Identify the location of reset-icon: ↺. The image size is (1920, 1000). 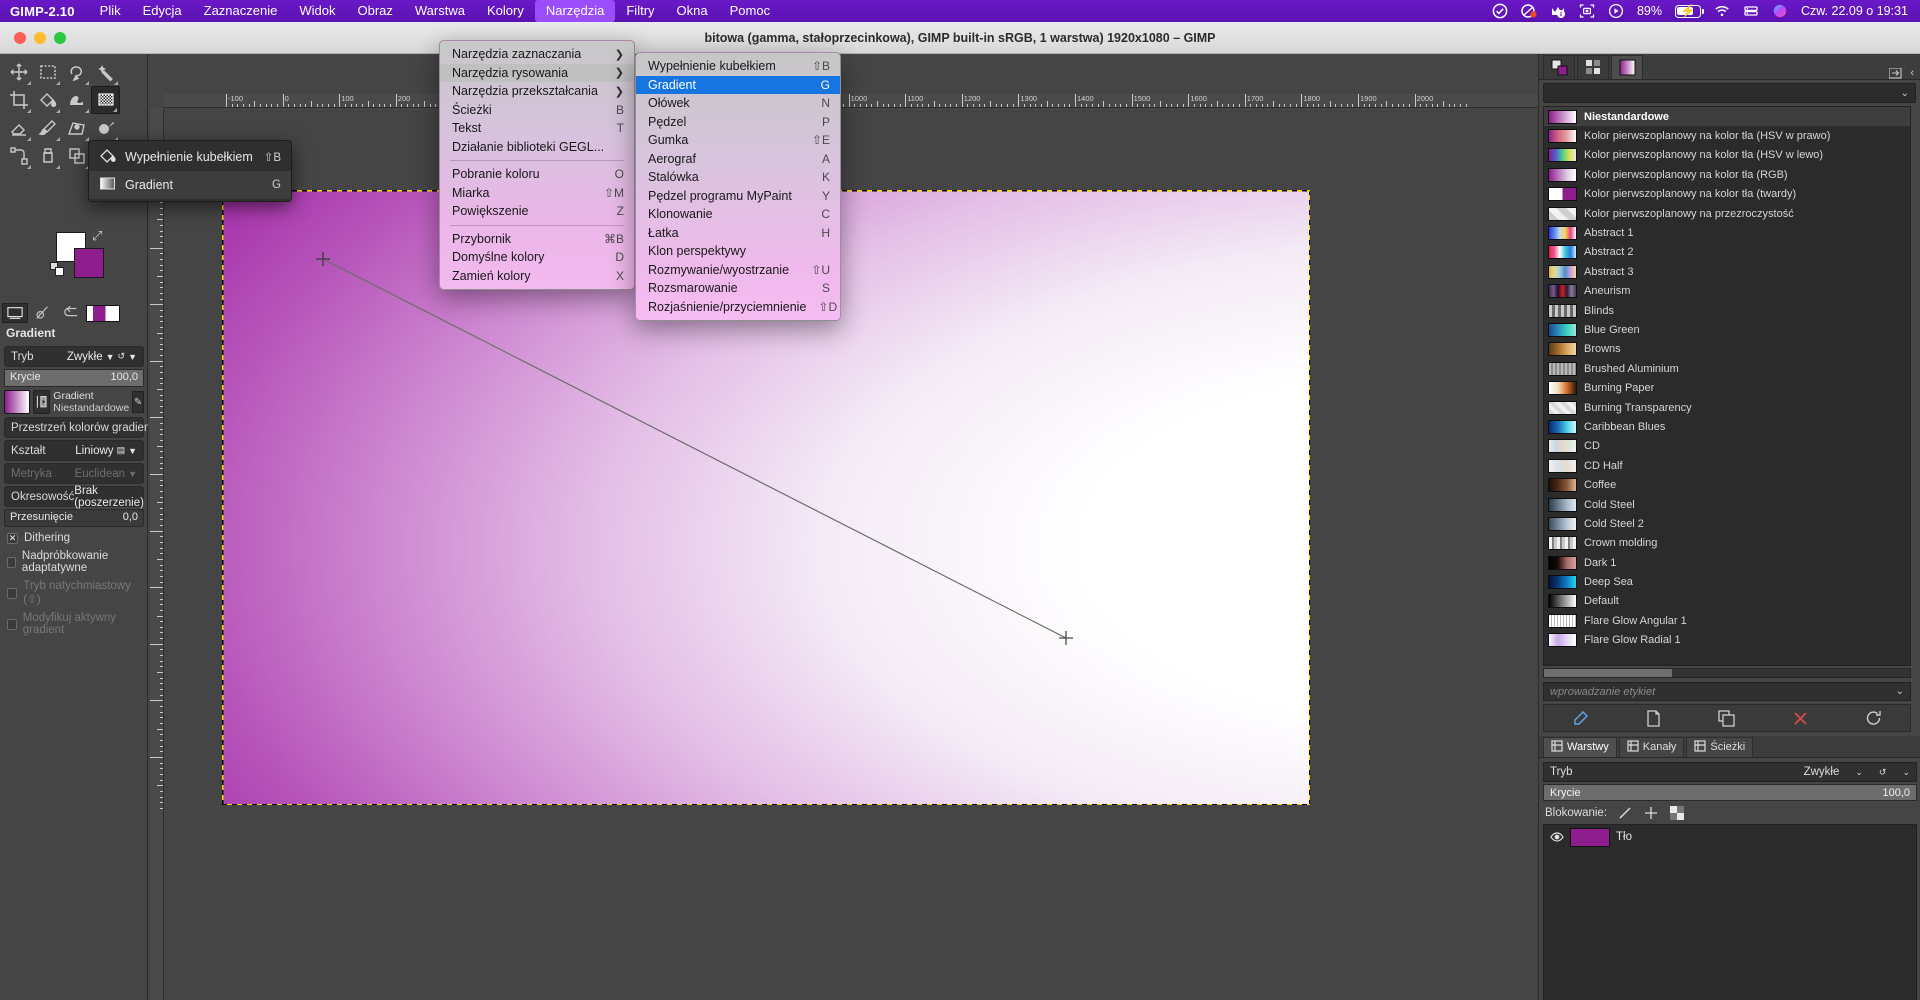
(1883, 772).